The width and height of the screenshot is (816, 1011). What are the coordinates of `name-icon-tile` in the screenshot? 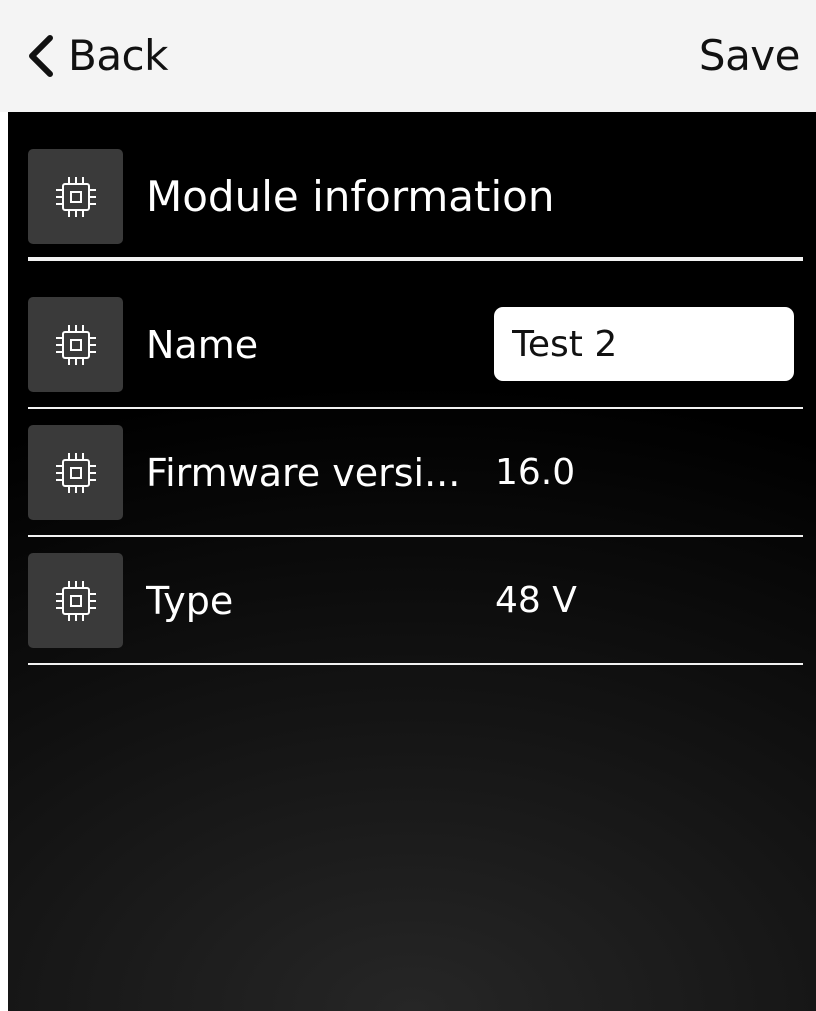 It's located at (75, 344).